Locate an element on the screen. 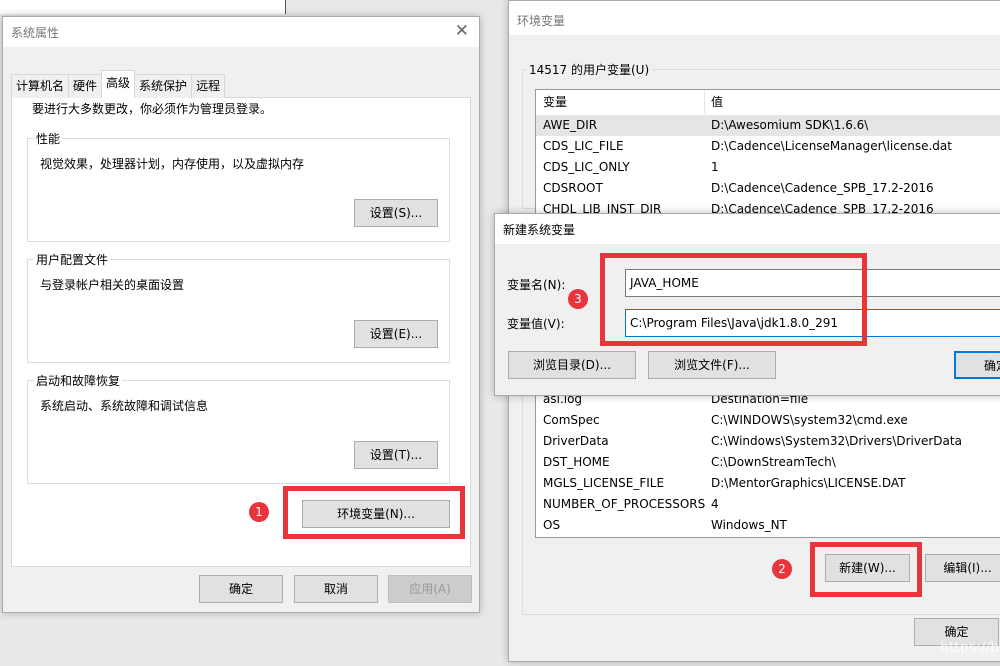 The image size is (1000, 666). tab-hardware: 硬件 is located at coordinates (85, 86).